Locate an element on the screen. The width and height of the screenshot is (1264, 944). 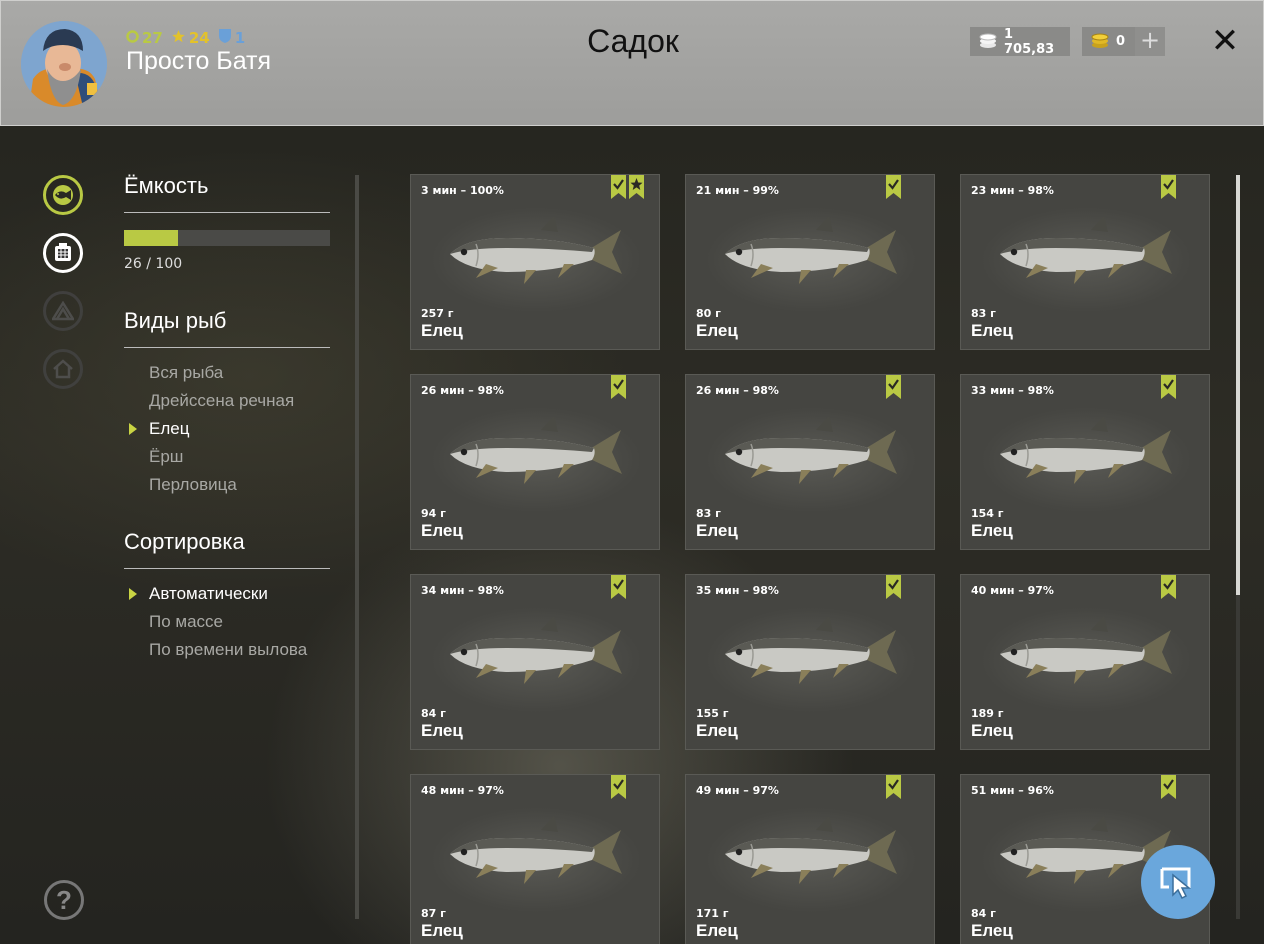
catch-time-freshness: 33 мин – 98% is located at coordinates (1012, 390).